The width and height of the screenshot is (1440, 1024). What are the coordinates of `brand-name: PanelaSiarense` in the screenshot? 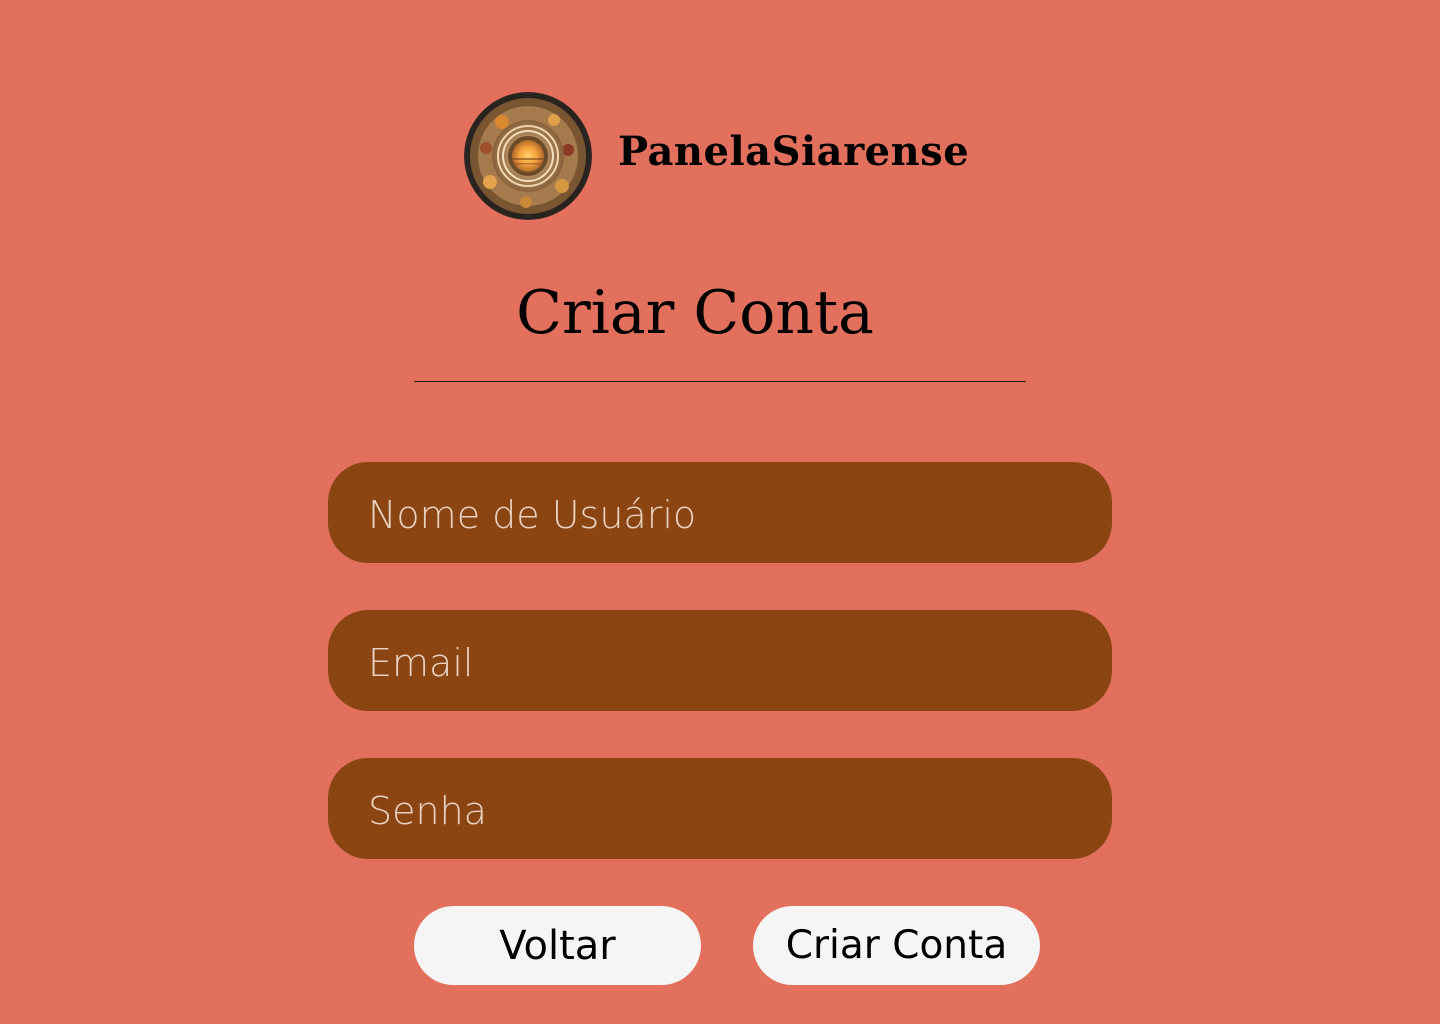 It's located at (794, 151).